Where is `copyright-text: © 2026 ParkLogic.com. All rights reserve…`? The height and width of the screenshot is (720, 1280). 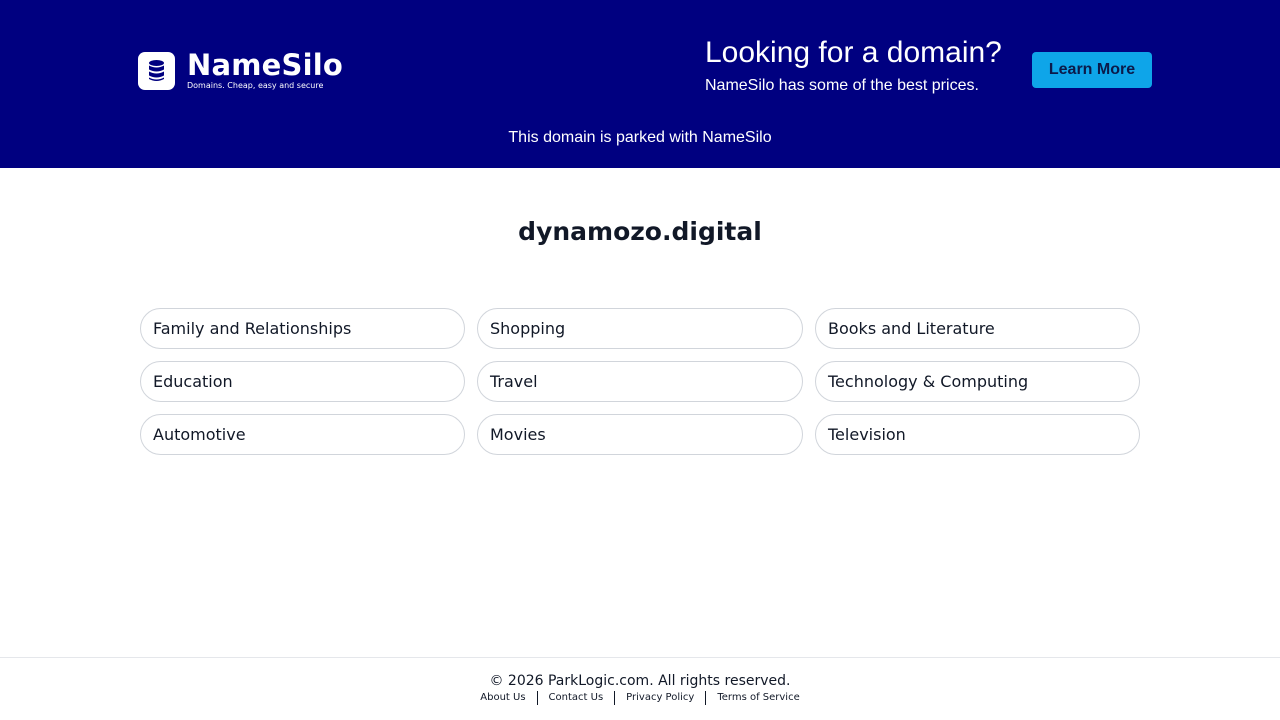
copyright-text: © 2026 ParkLogic.com. All rights reserve… is located at coordinates (640, 681).